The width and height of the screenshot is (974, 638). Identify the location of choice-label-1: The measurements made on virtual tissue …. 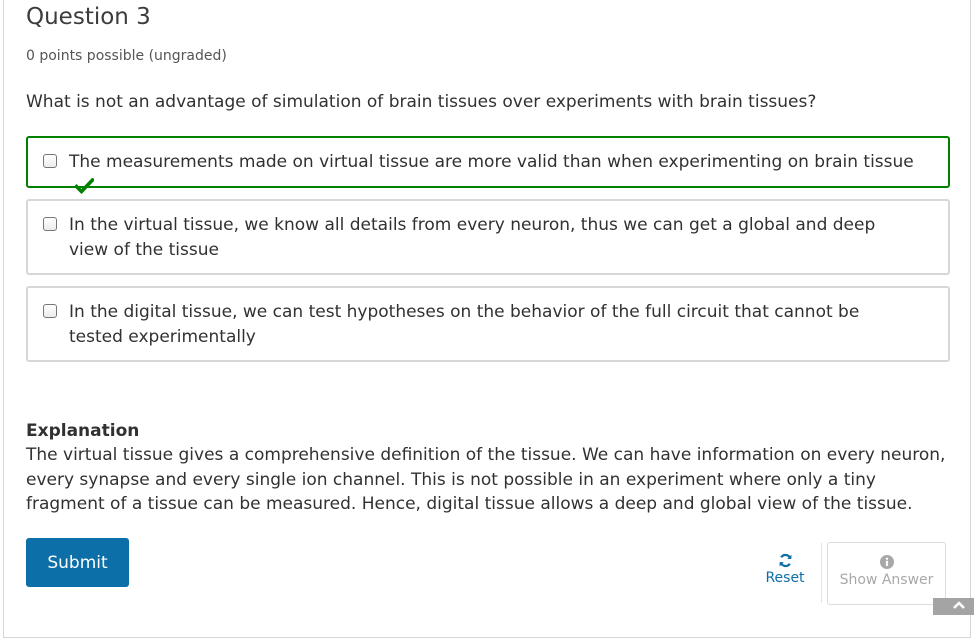
(493, 175).